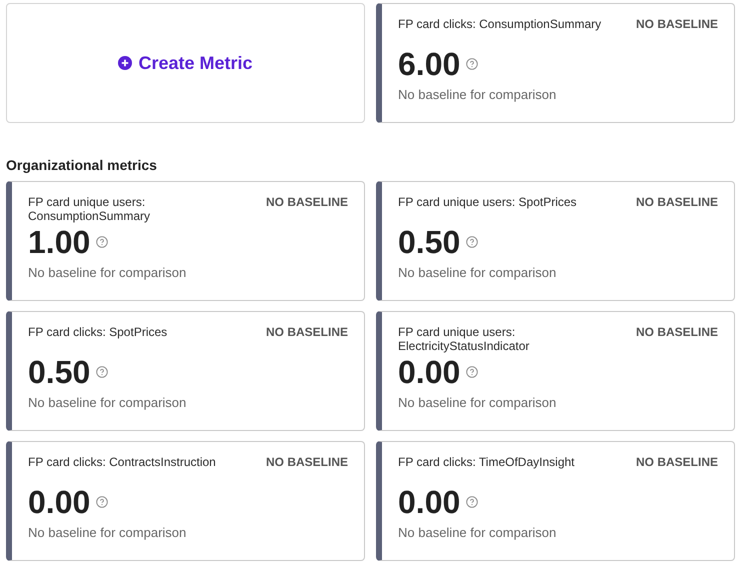  What do you see at coordinates (500, 24) in the screenshot?
I see `metric-title: FP card clicks: ConsumptionSummary` at bounding box center [500, 24].